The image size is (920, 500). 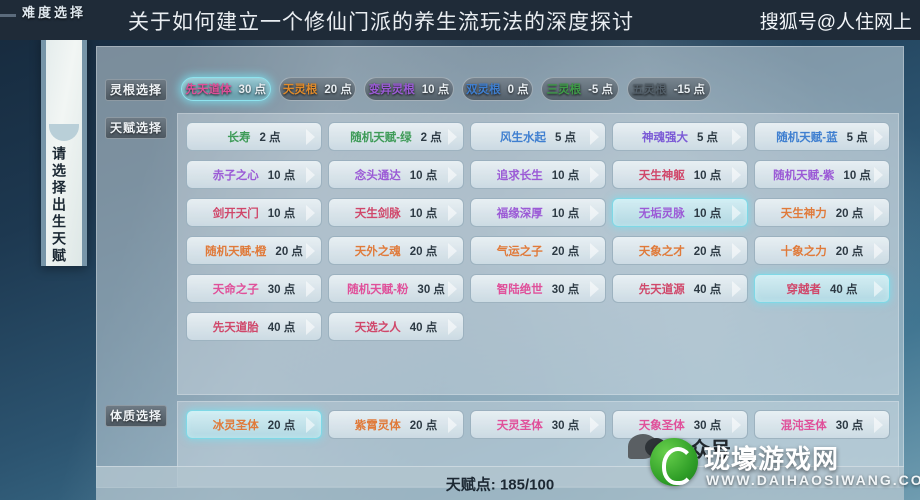 I want to click on root-tab-3: 双灵根 0 点, so click(x=497, y=89).